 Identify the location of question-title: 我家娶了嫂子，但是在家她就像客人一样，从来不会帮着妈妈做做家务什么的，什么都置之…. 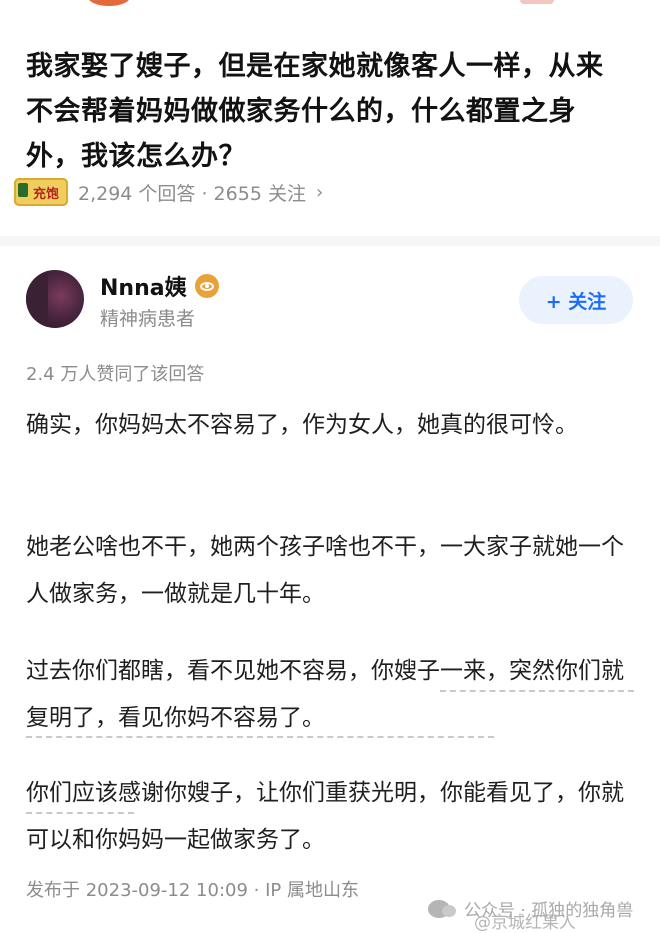
(326, 111).